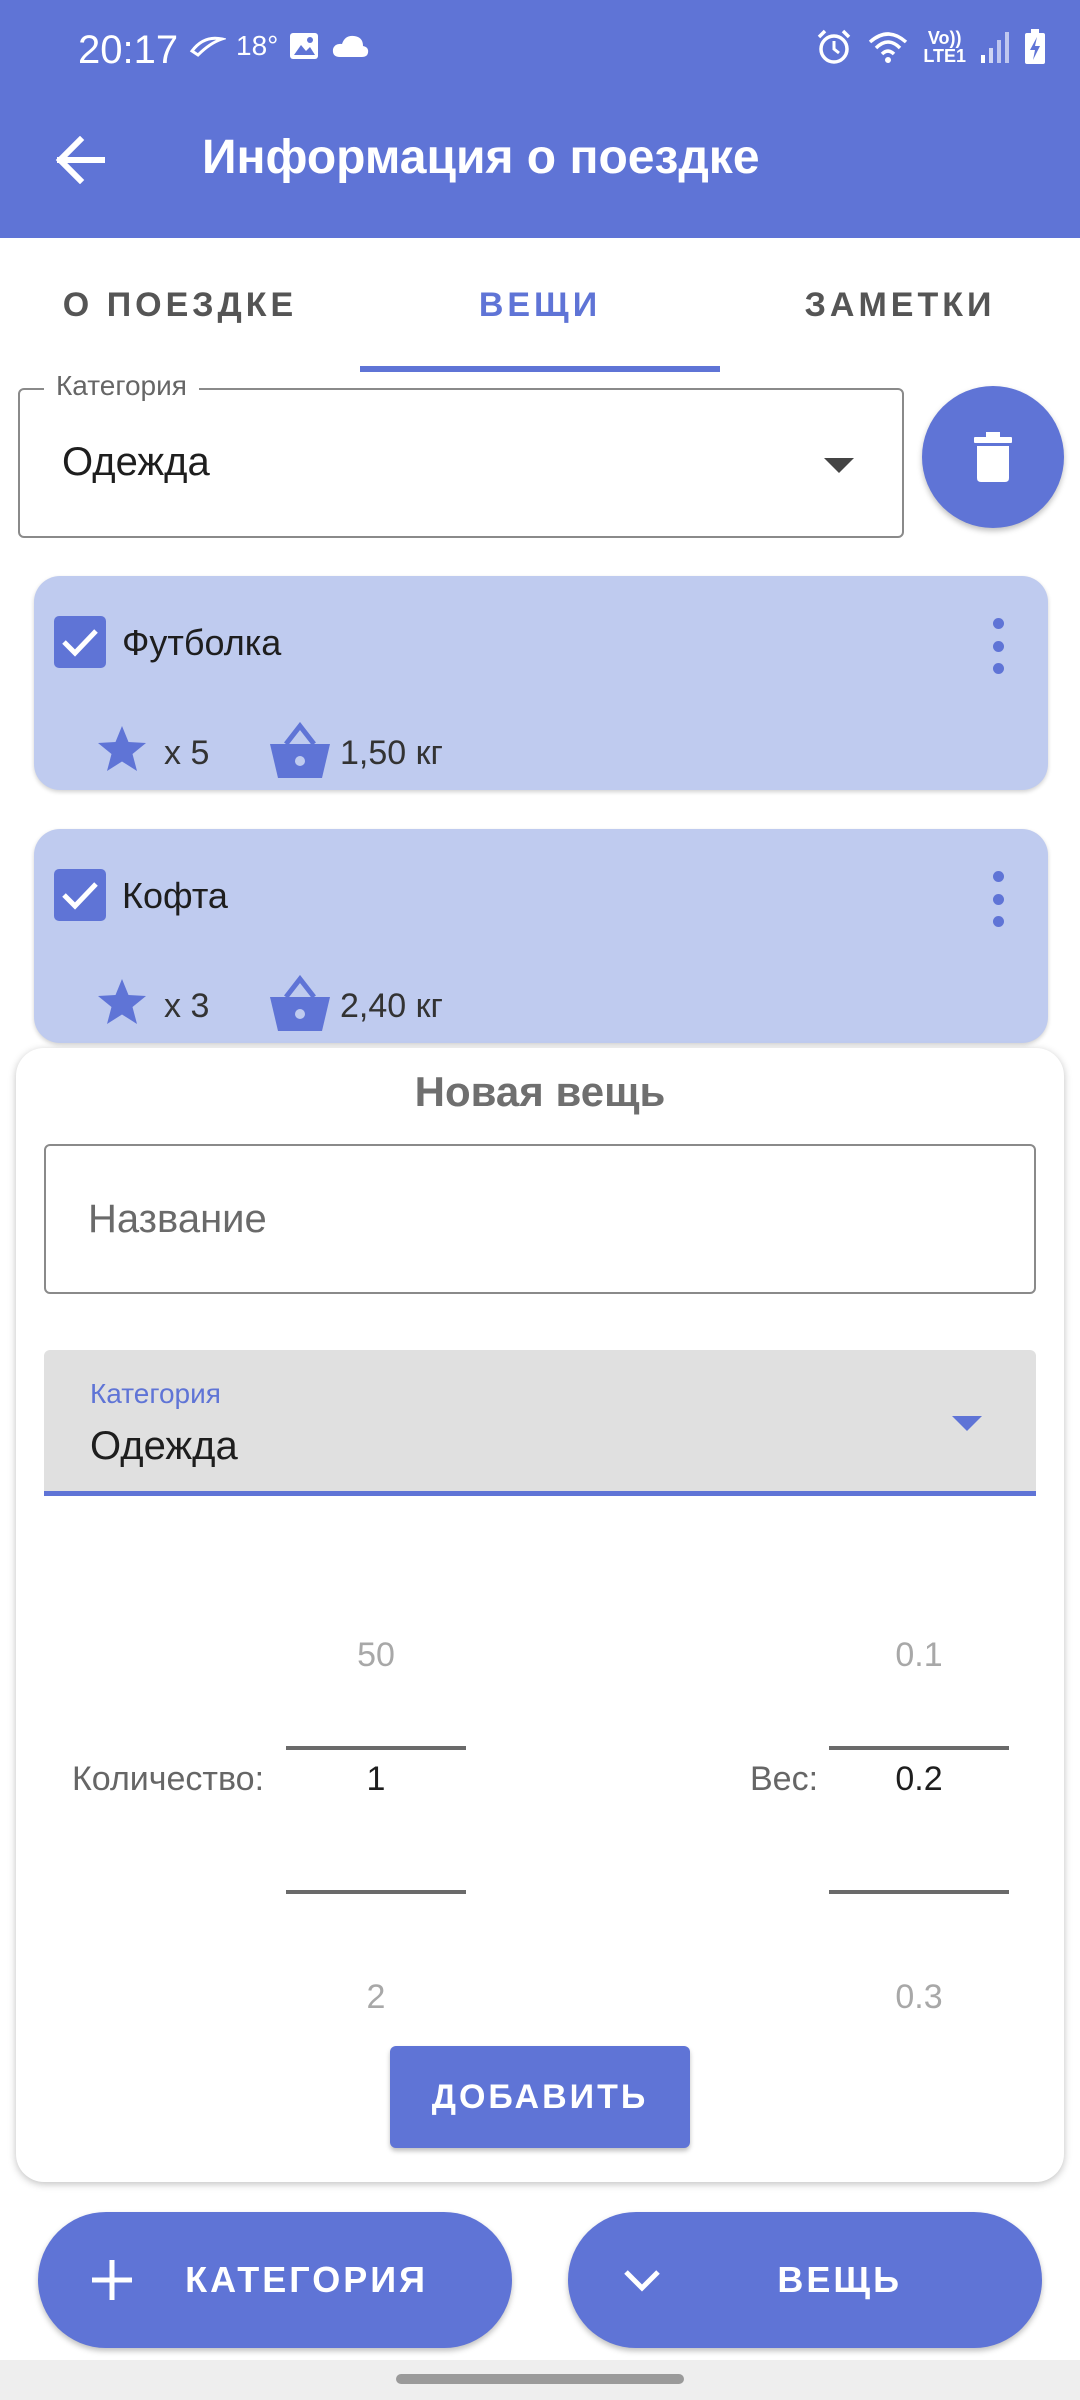 Image resolution: width=1080 pixels, height=2400 pixels. I want to click on app-bar: 20:17 18° Vo)) LTE1 Информация о поездке, so click(540, 119).